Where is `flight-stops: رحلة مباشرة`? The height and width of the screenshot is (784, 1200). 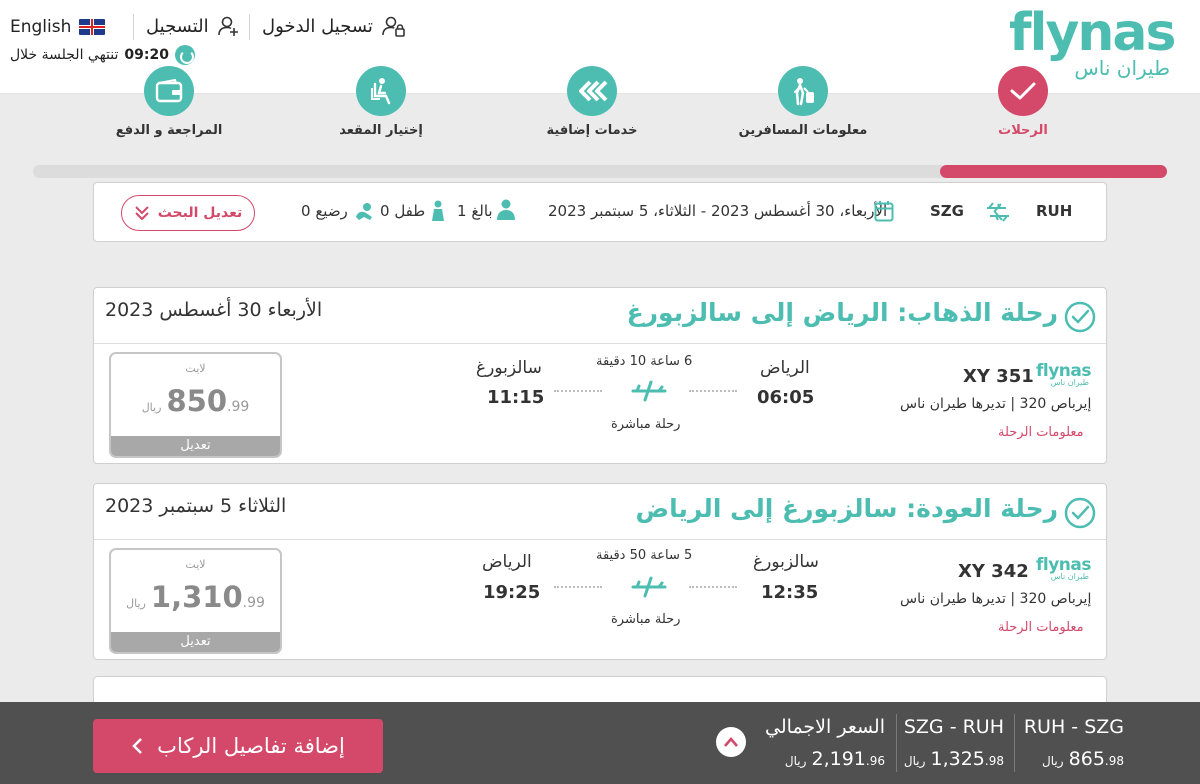 flight-stops: رحلة مباشرة is located at coordinates (646, 424).